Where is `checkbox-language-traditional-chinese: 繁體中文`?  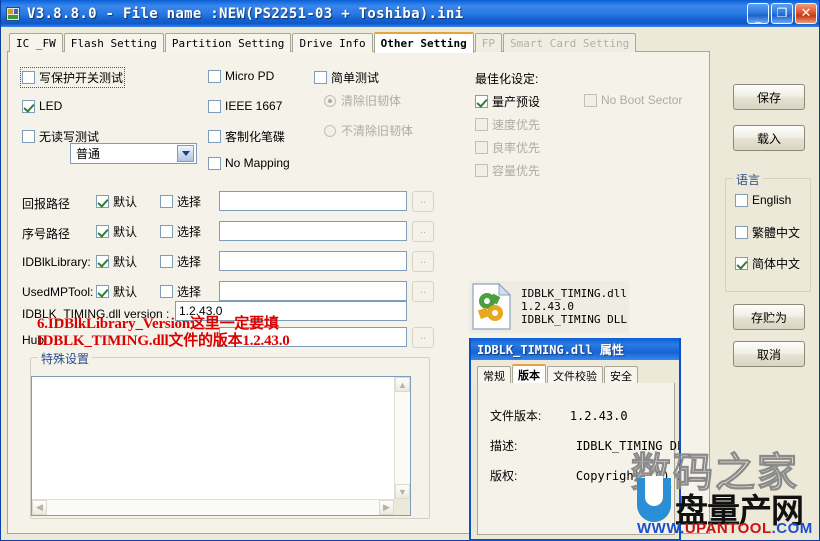 checkbox-language-traditional-chinese: 繁體中文 is located at coordinates (767, 232).